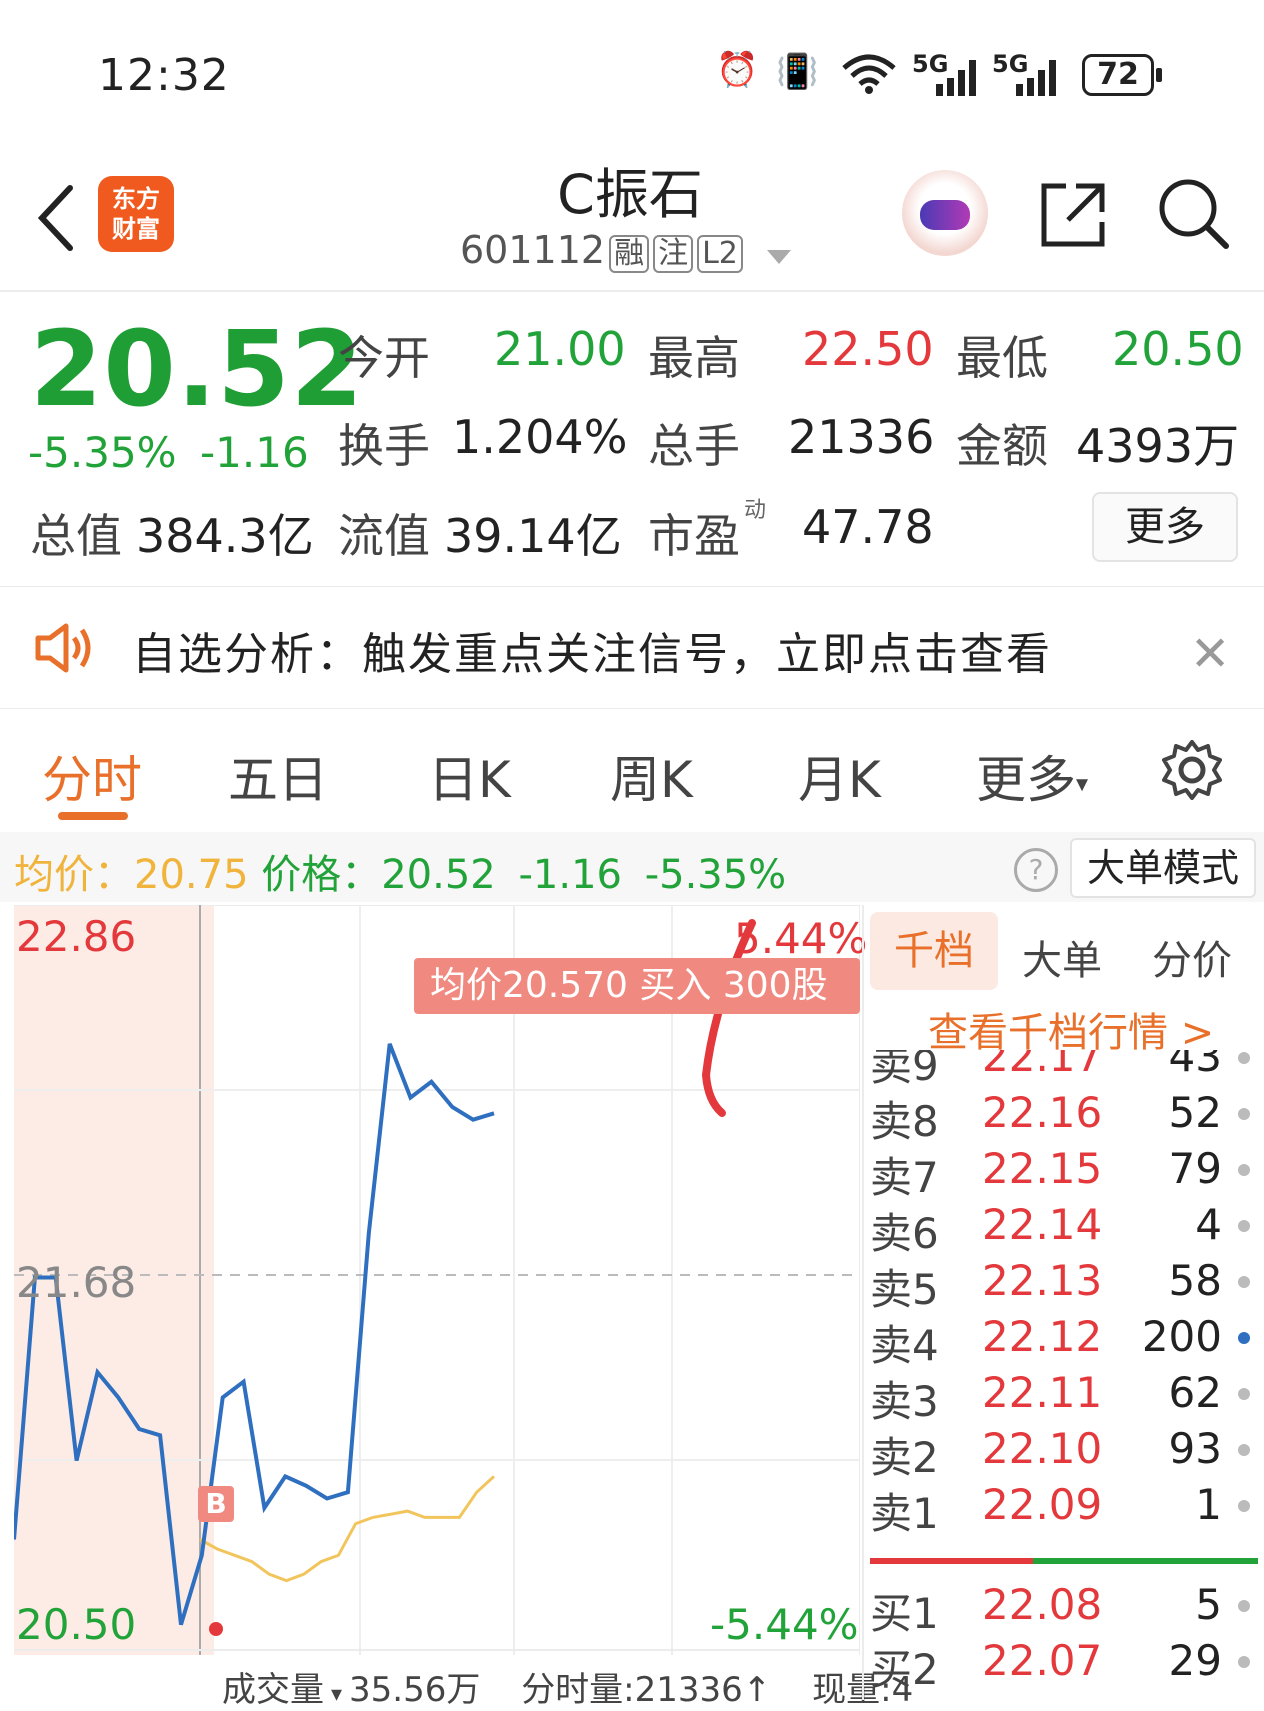  I want to click on buy-list: 买1 22.08 5 买2 22.07 29, so click(1065, 1640).